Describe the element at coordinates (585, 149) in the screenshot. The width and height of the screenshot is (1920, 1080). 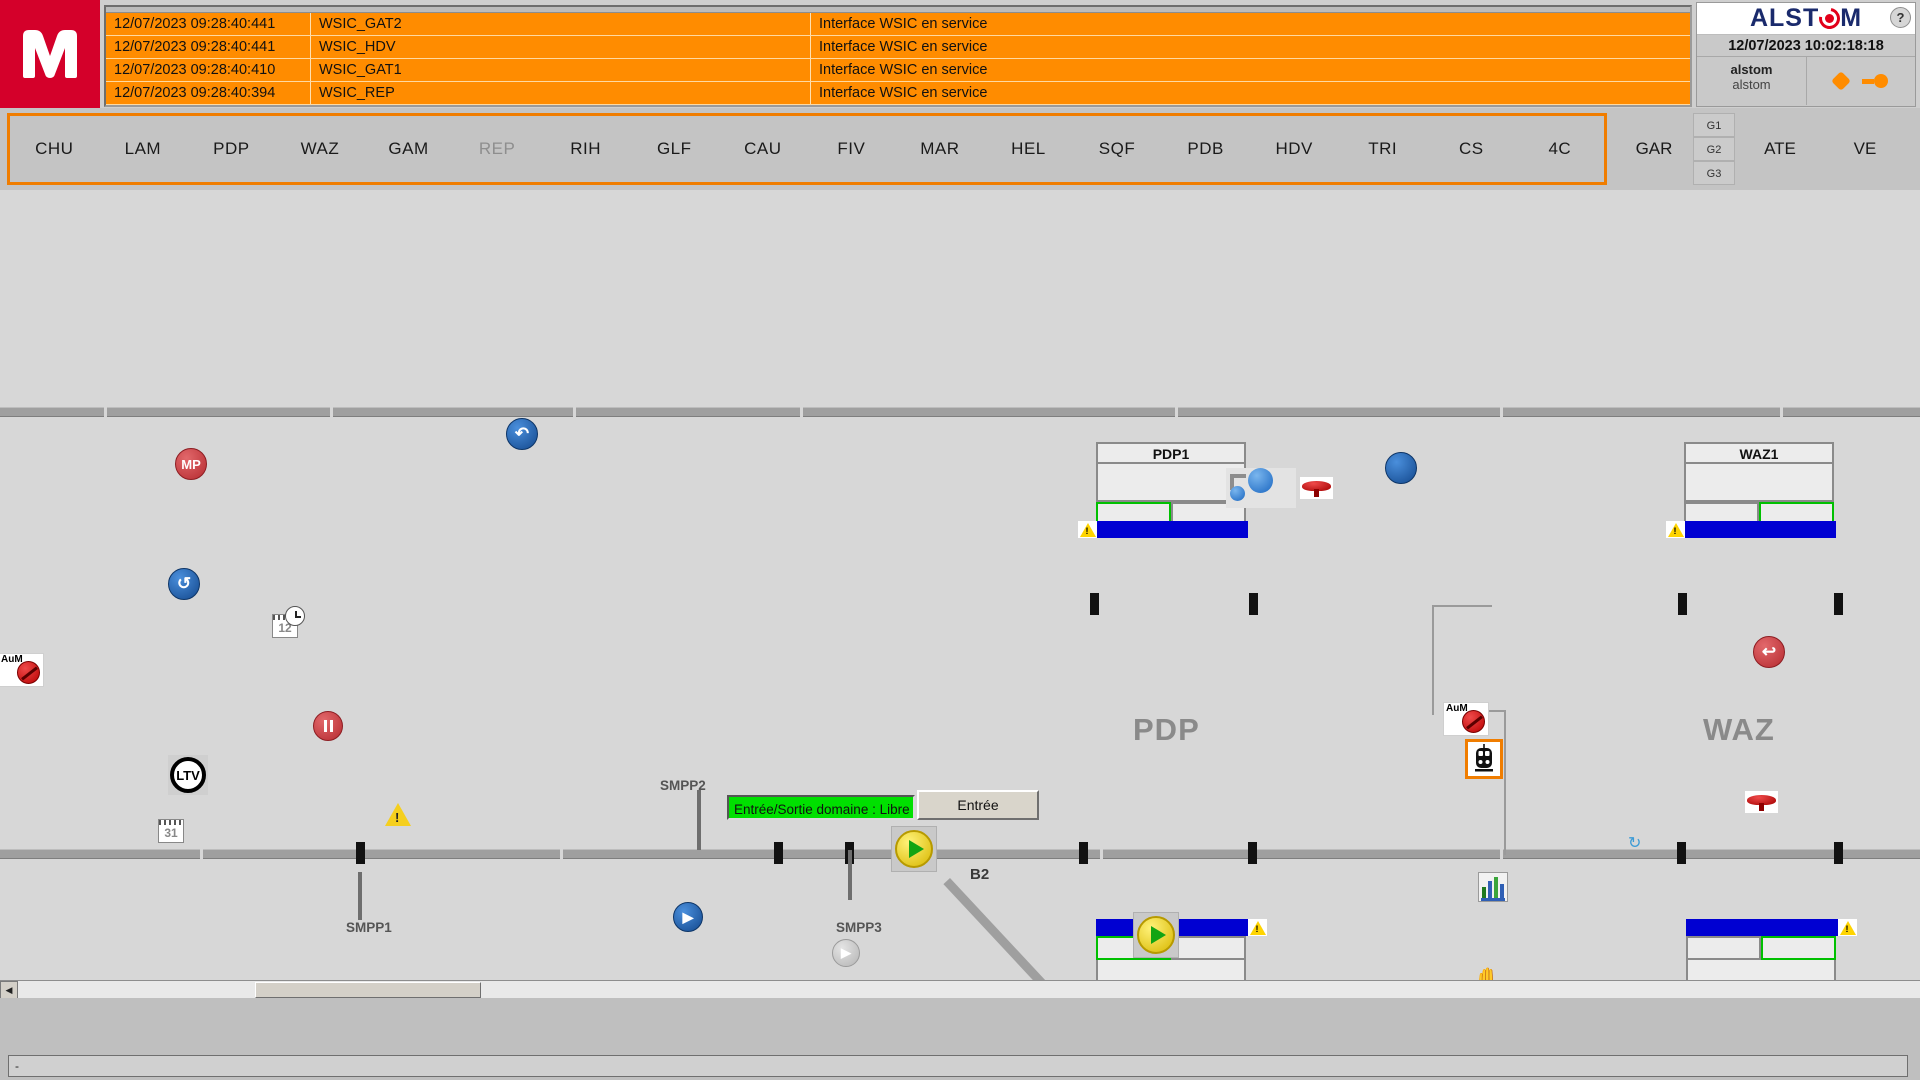
I see `tab-rih: RIH` at that location.